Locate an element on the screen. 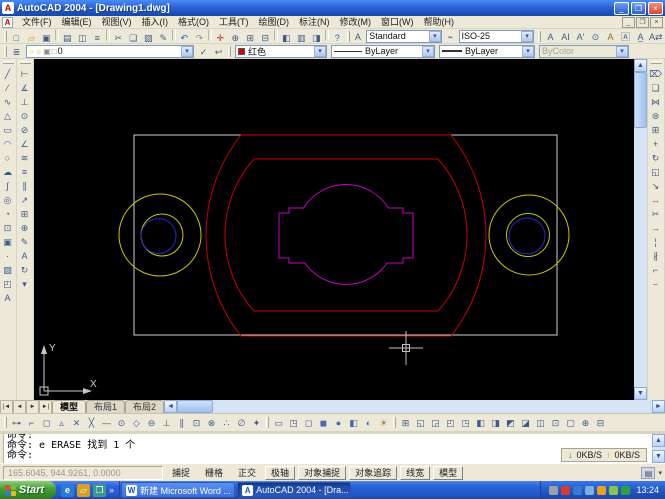 Image resolution: width=665 pixels, height=499 pixels. erase-icon: ⌦ is located at coordinates (655, 73).